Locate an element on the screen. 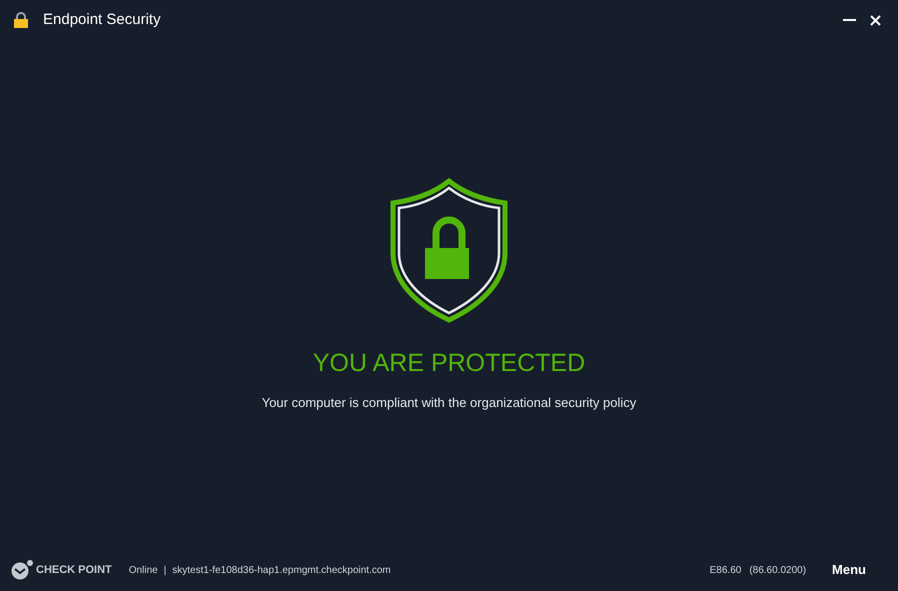 Image resolution: width=898 pixels, height=591 pixels. brand-name: CHECK POINT is located at coordinates (74, 570).